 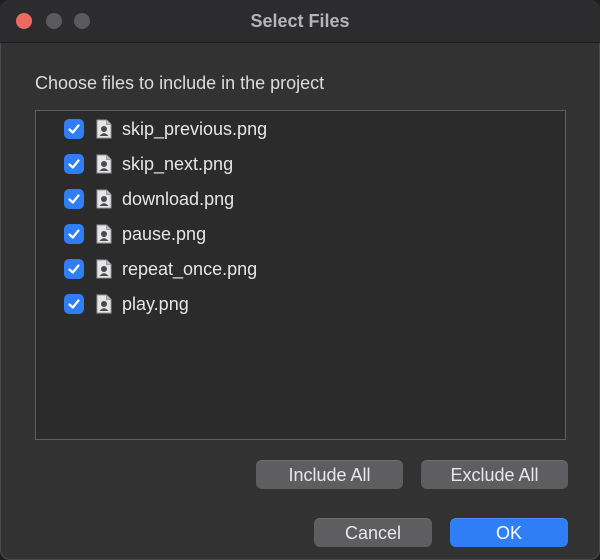 I want to click on window-title: Select Files, so click(x=300, y=21).